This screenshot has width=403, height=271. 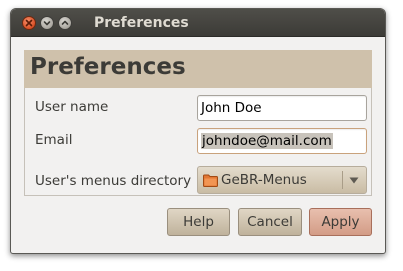 I want to click on menus-directory-value: GeBR-Menus, so click(x=264, y=180).